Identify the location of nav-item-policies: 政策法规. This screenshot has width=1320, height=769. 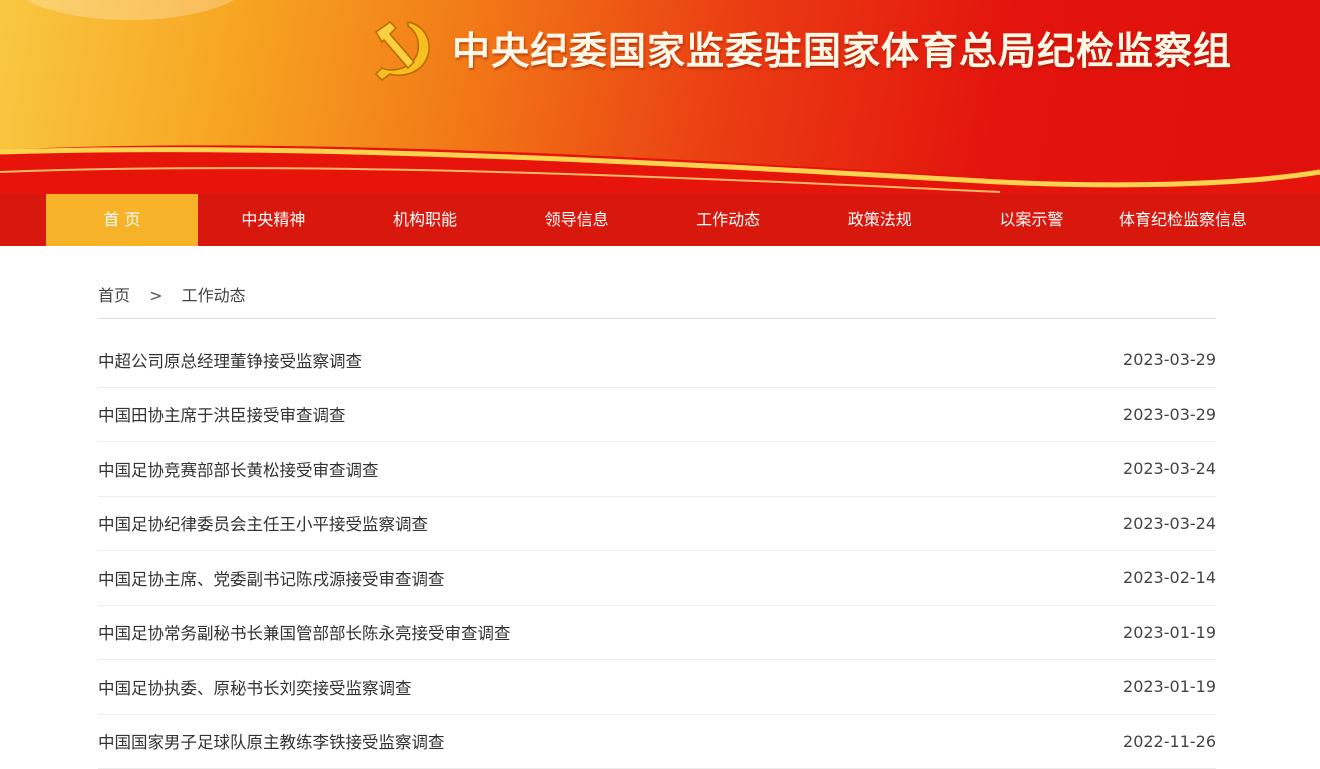
(880, 220).